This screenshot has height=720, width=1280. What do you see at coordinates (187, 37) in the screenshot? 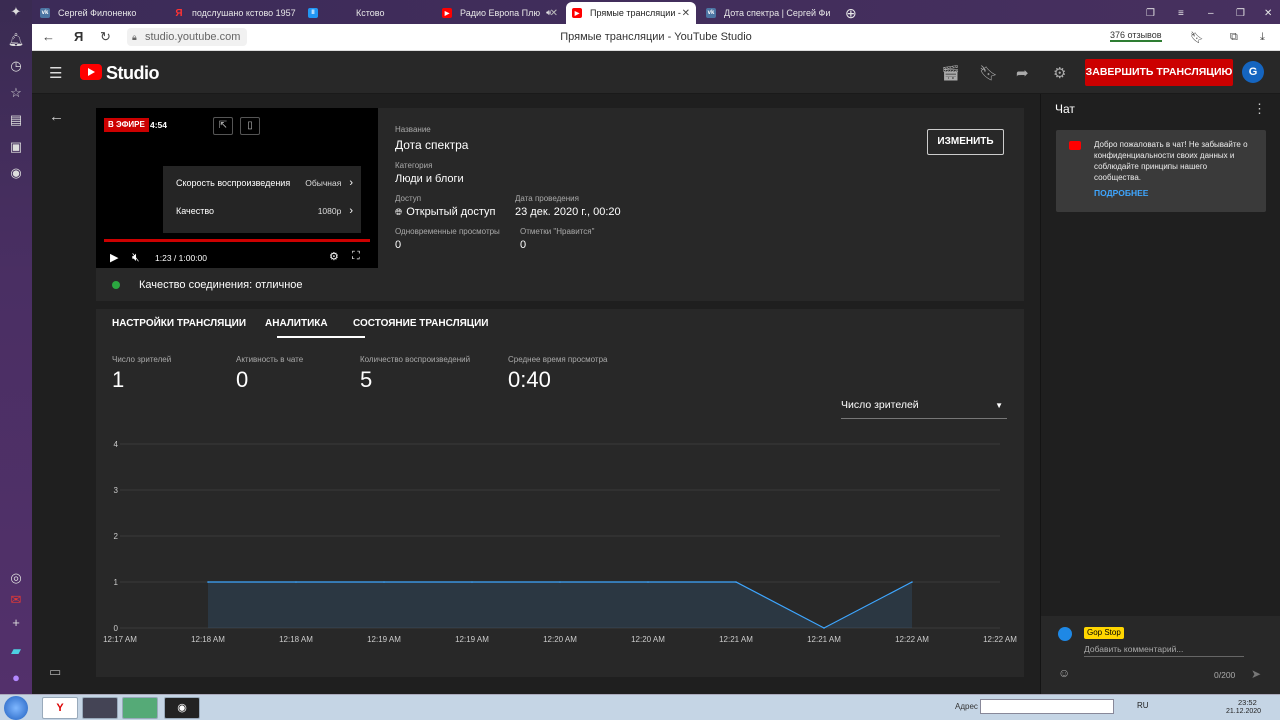
I see `url-field: 🔒︎ studio.youtube.com` at bounding box center [187, 37].